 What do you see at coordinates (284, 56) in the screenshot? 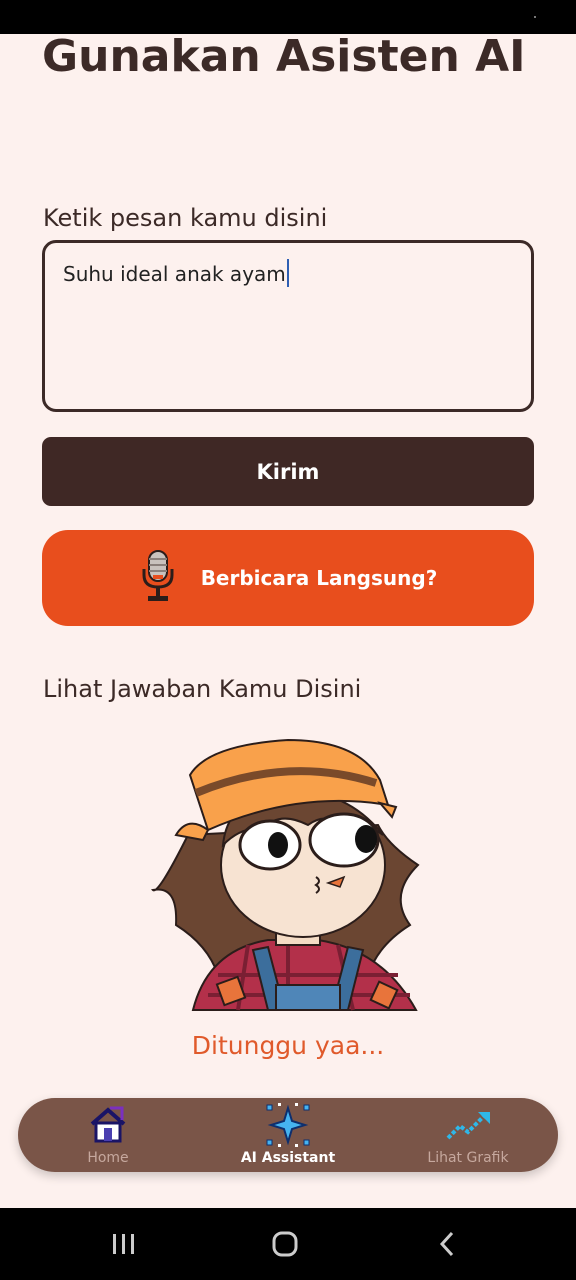
I see `page-title: Gunakan Asisten AI` at bounding box center [284, 56].